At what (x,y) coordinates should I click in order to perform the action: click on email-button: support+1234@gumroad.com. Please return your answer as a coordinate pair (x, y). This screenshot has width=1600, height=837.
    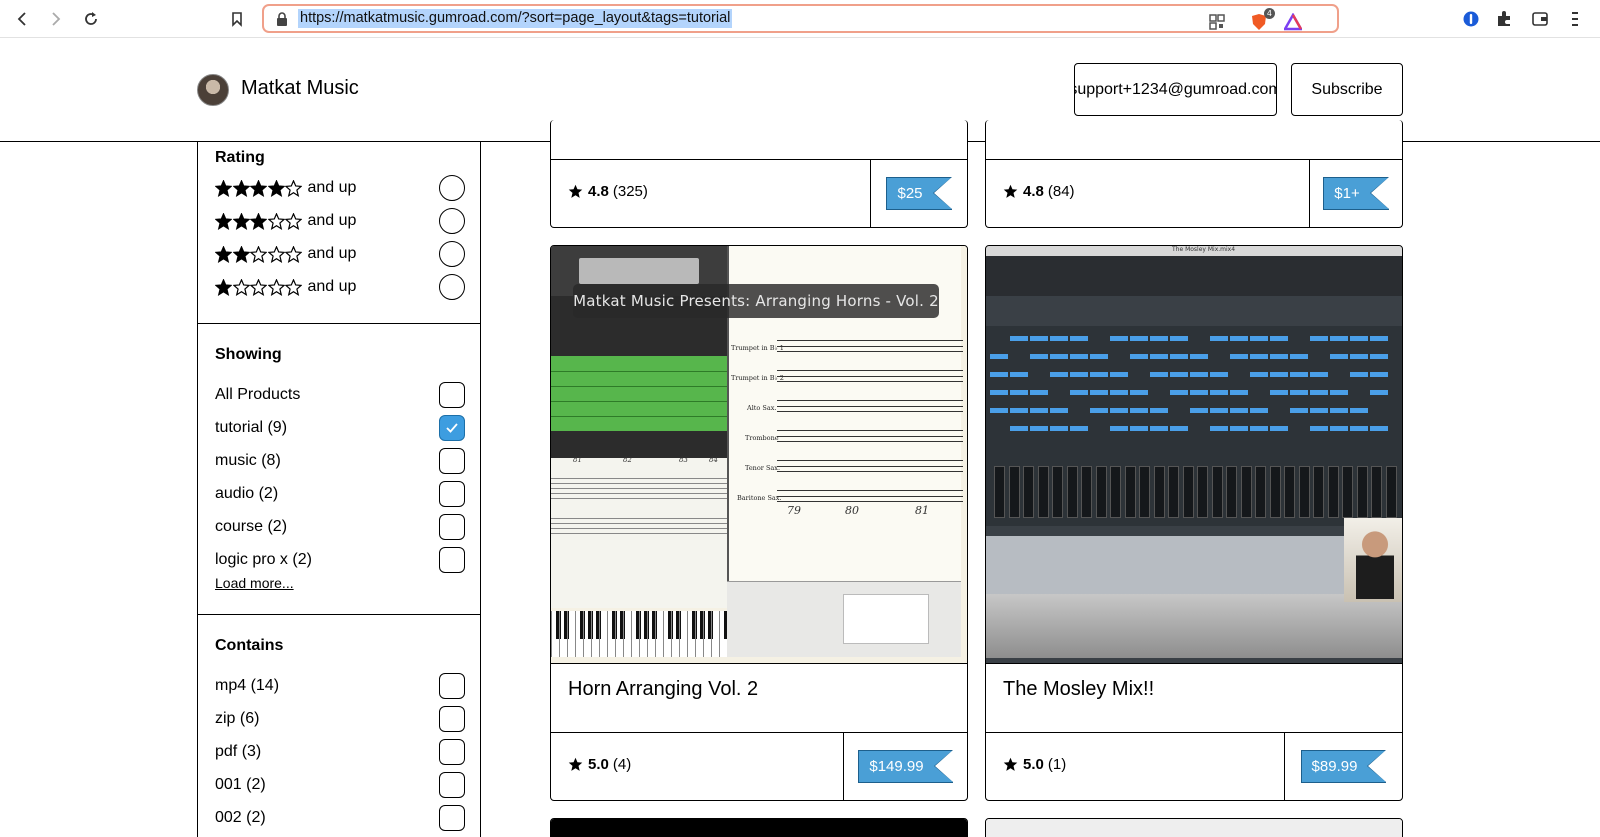
    Looking at the image, I should click on (1175, 89).